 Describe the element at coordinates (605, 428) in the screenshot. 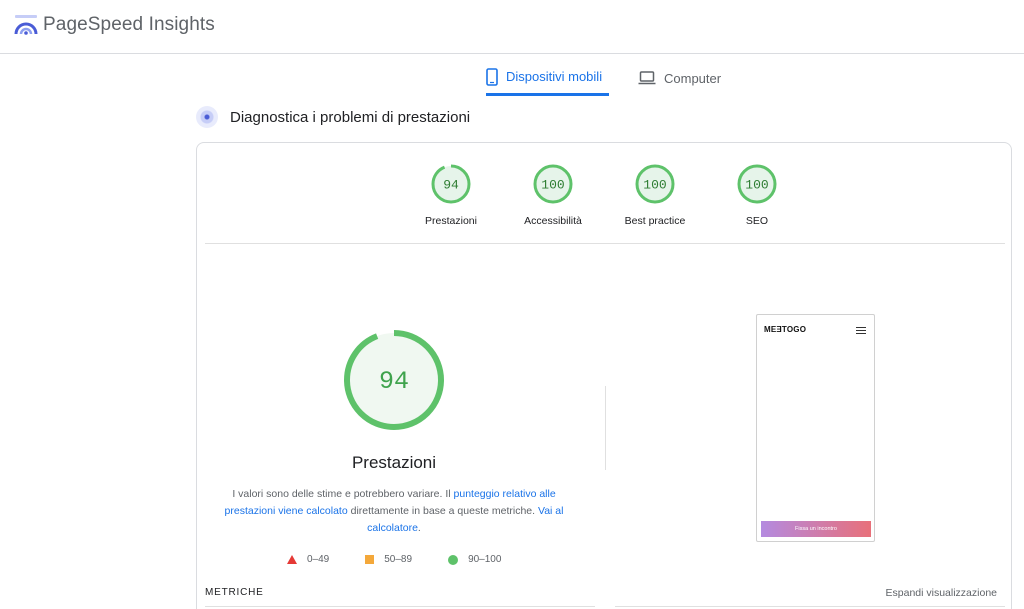

I see `vertical-divider` at that location.